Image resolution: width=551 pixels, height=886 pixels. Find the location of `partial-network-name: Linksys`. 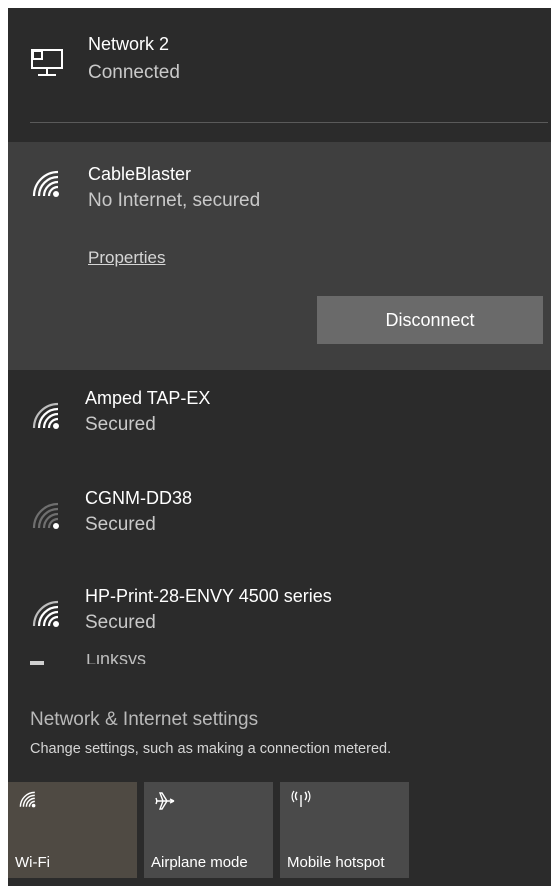

partial-network-name: Linksys is located at coordinates (116, 659).